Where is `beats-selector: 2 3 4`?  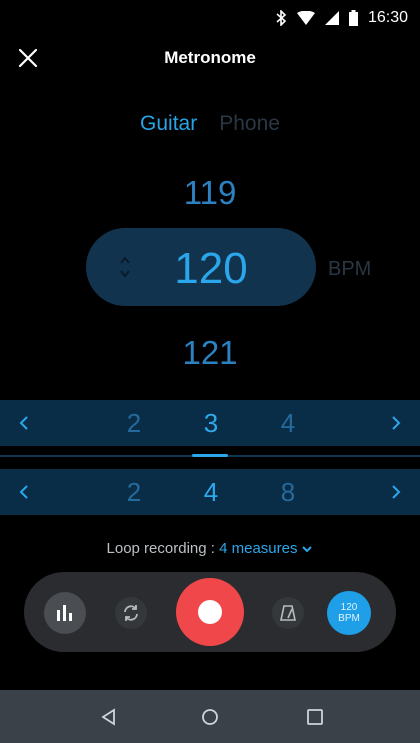
beats-selector: 2 3 4 is located at coordinates (210, 423).